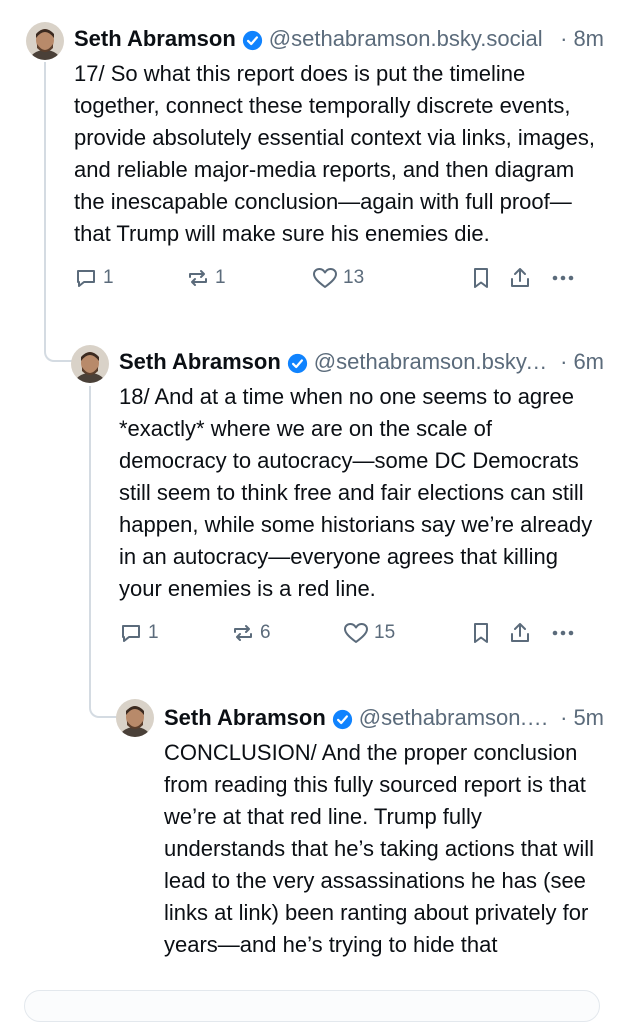 Image resolution: width=624 pixels, height=1022 pixels. What do you see at coordinates (385, 632) in the screenshot?
I see `like-count: 15` at bounding box center [385, 632].